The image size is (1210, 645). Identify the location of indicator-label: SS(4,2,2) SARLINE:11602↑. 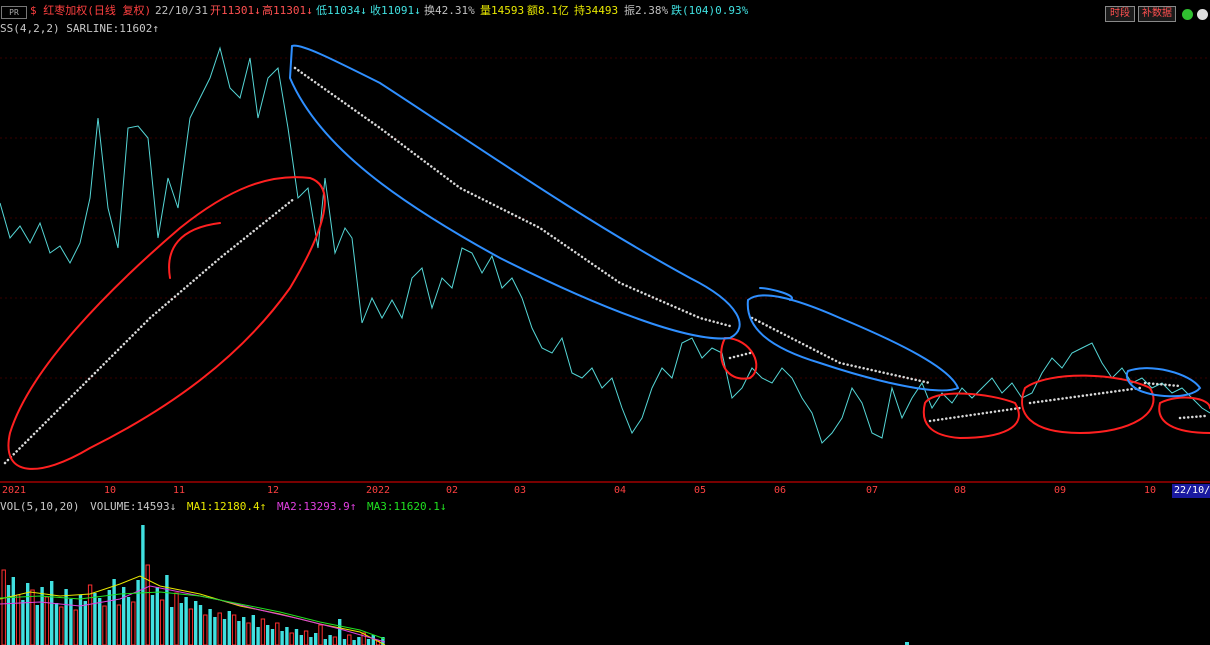
(79, 28).